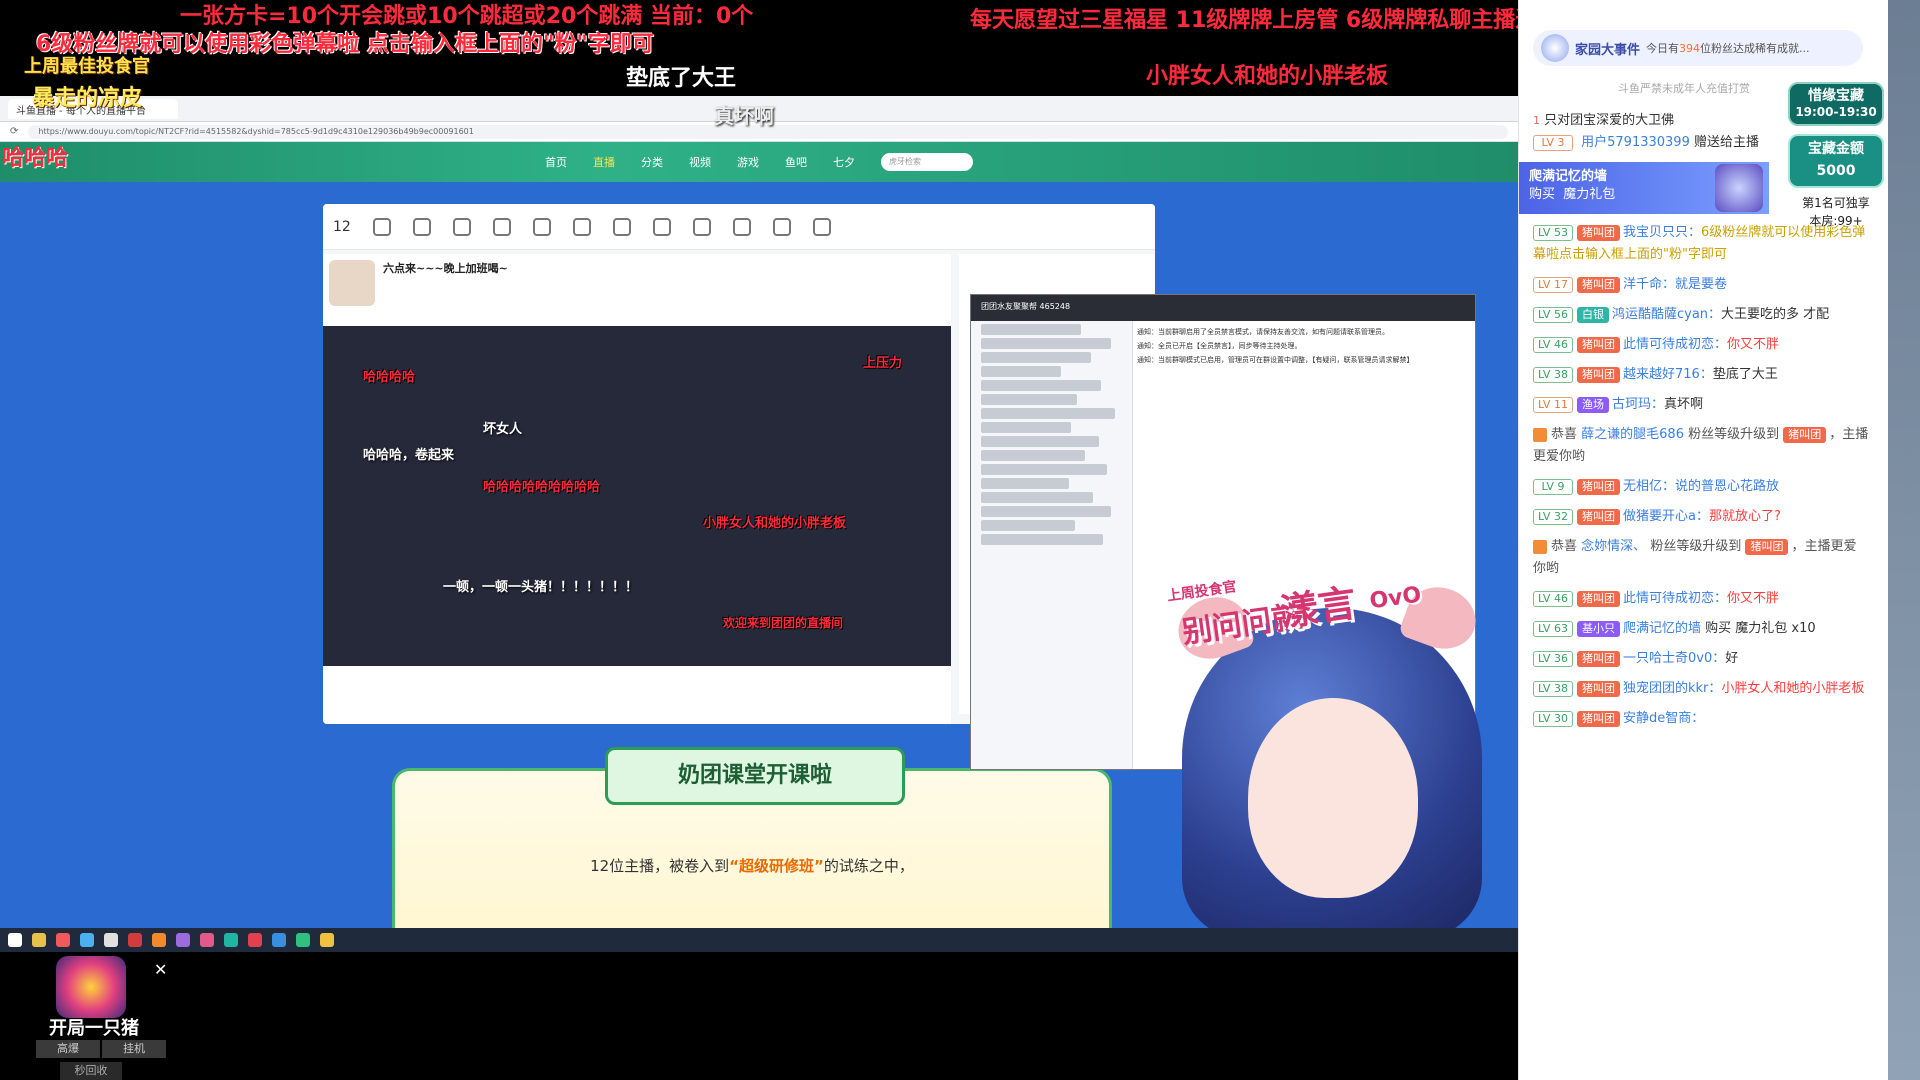 This screenshot has height=1080, width=1920. What do you see at coordinates (15, 940) in the screenshot?
I see `windows-start-icon` at bounding box center [15, 940].